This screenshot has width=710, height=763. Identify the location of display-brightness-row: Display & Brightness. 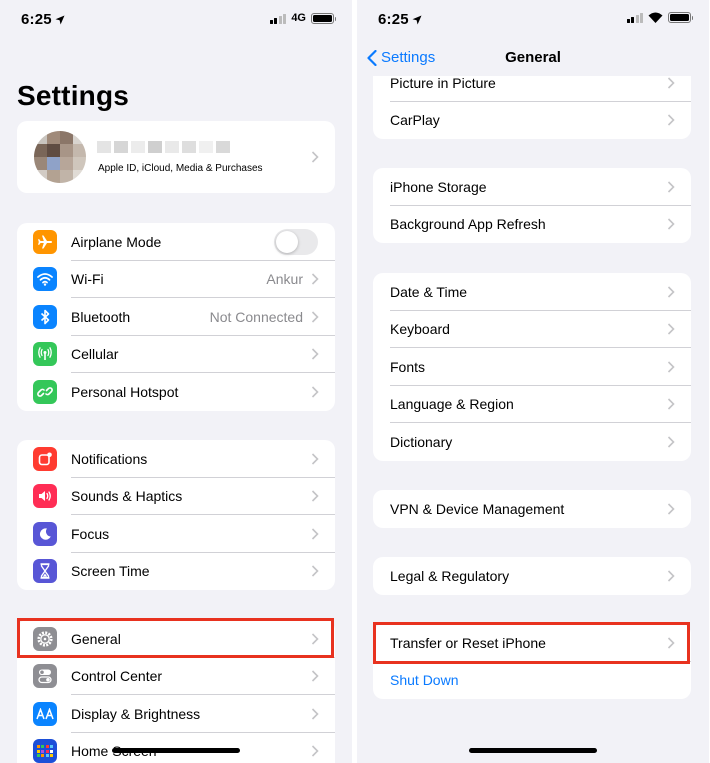
(176, 714).